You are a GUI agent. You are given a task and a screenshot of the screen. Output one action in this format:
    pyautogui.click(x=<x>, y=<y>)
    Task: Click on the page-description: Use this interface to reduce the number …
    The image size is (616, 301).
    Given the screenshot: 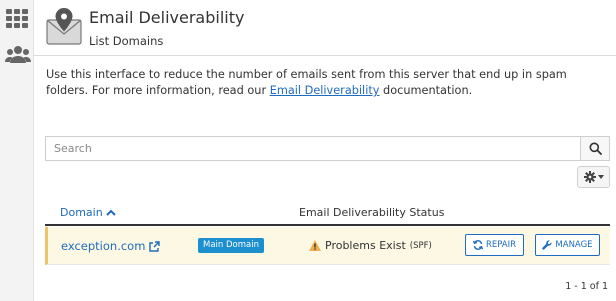 What is the action you would take?
    pyautogui.click(x=328, y=83)
    